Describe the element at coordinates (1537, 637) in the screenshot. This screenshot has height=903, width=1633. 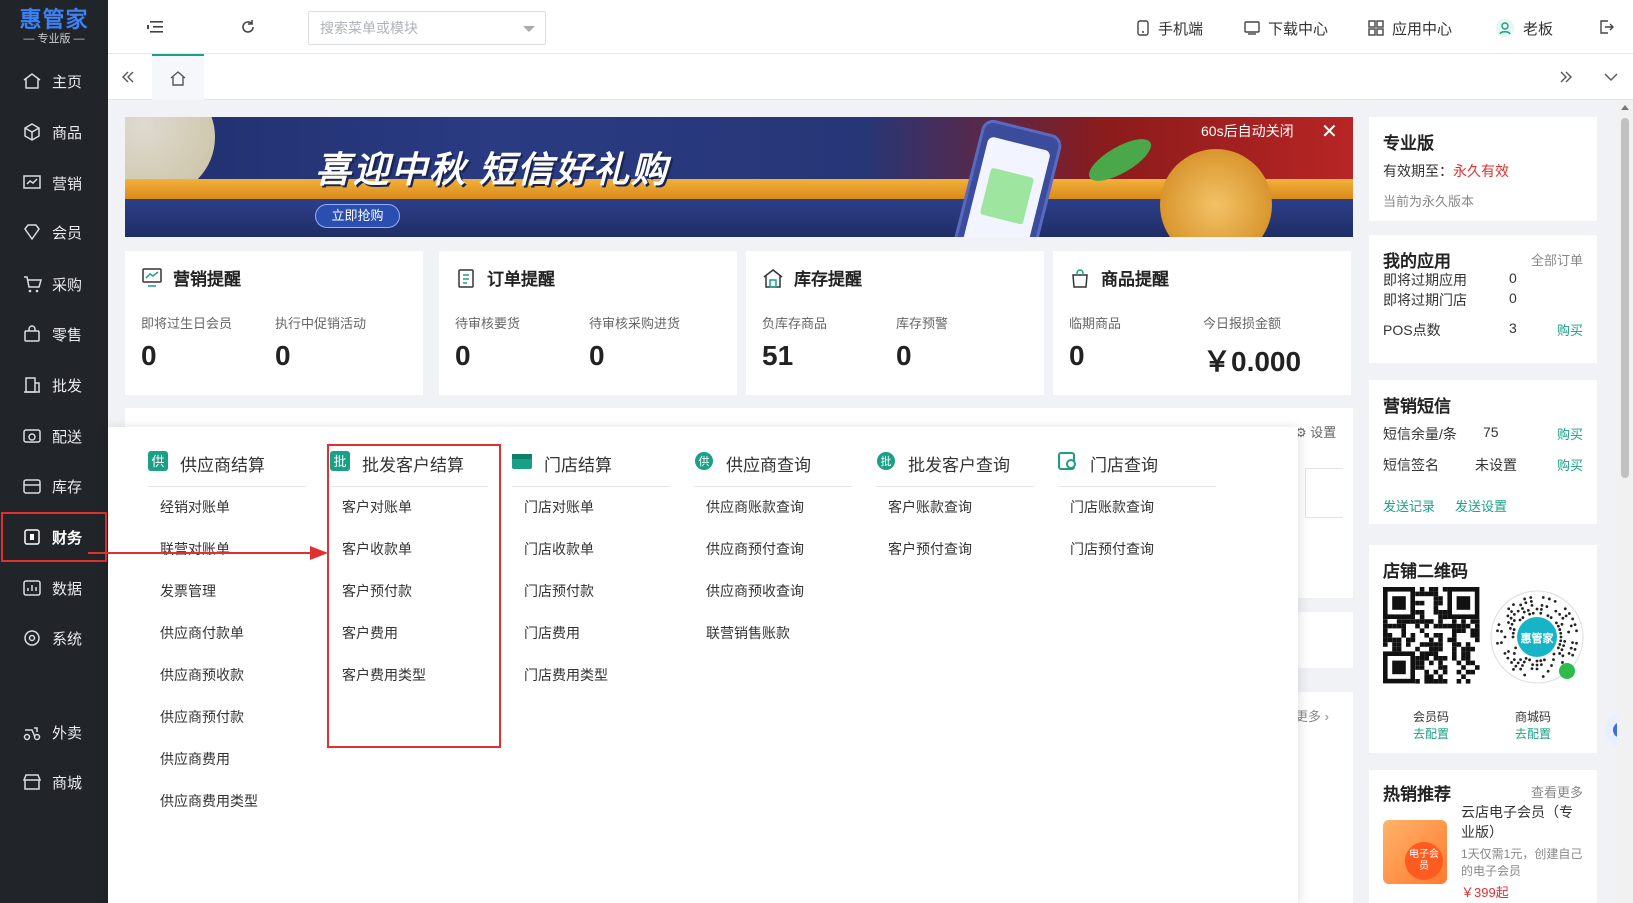
I see `mall-mini-program-code: 惠管家` at that location.